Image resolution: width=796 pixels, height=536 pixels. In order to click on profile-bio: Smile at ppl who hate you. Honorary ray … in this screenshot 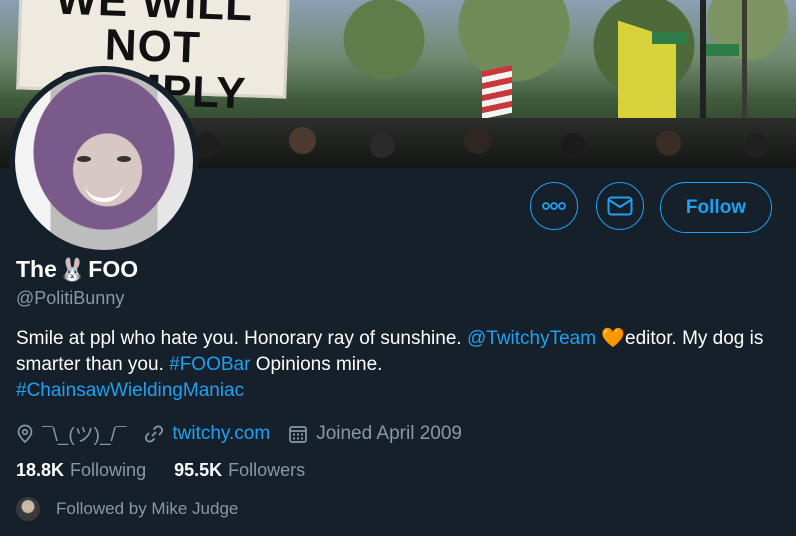, I will do `click(401, 365)`.